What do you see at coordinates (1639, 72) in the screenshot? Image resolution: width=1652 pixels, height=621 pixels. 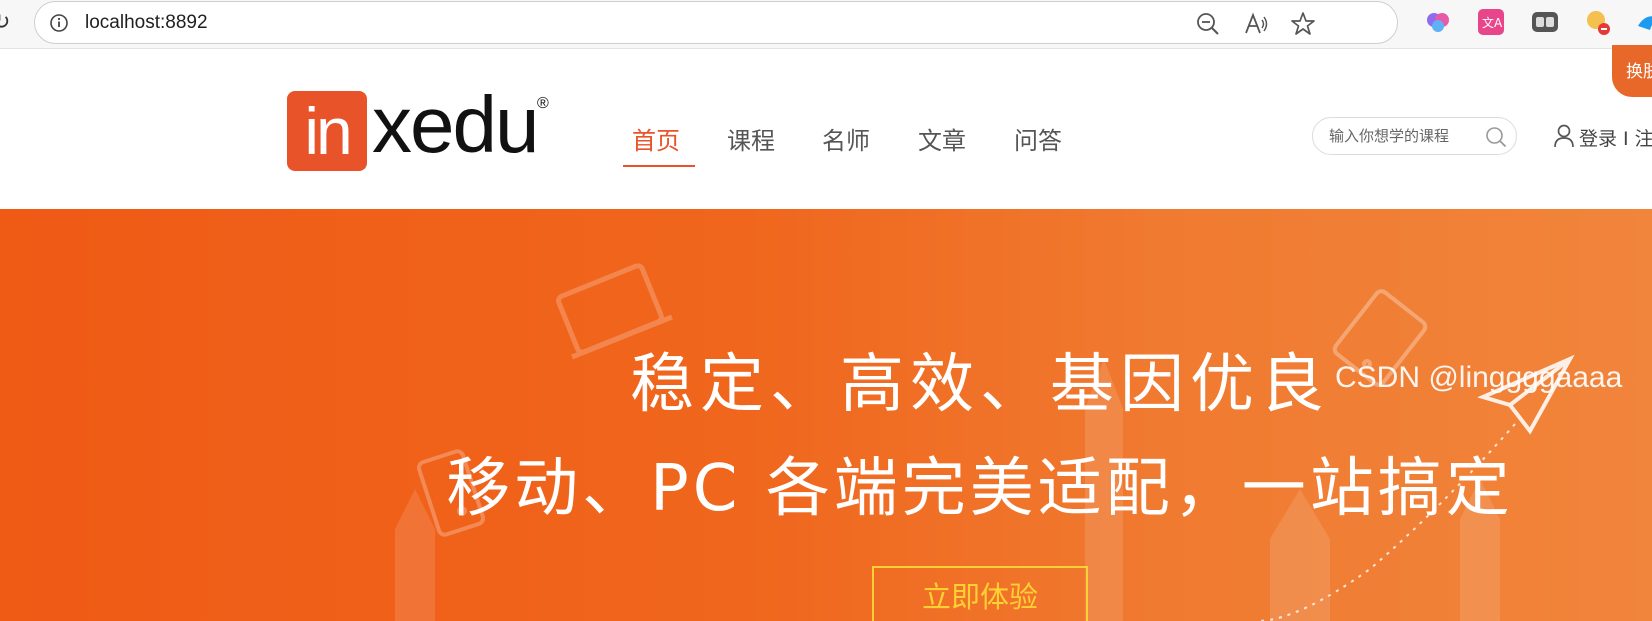 I see `ribbon-label: 换肤` at bounding box center [1639, 72].